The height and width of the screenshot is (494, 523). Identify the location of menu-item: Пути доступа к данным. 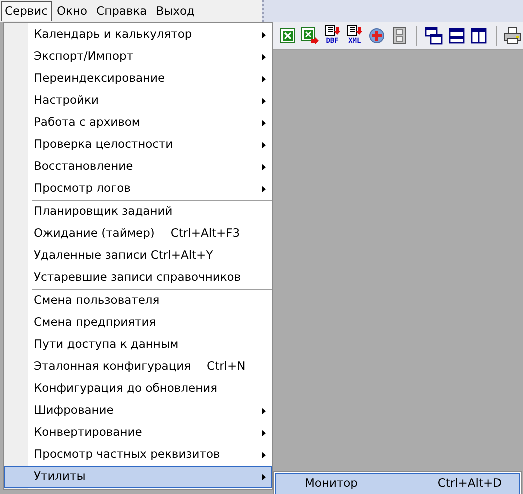
(138, 345).